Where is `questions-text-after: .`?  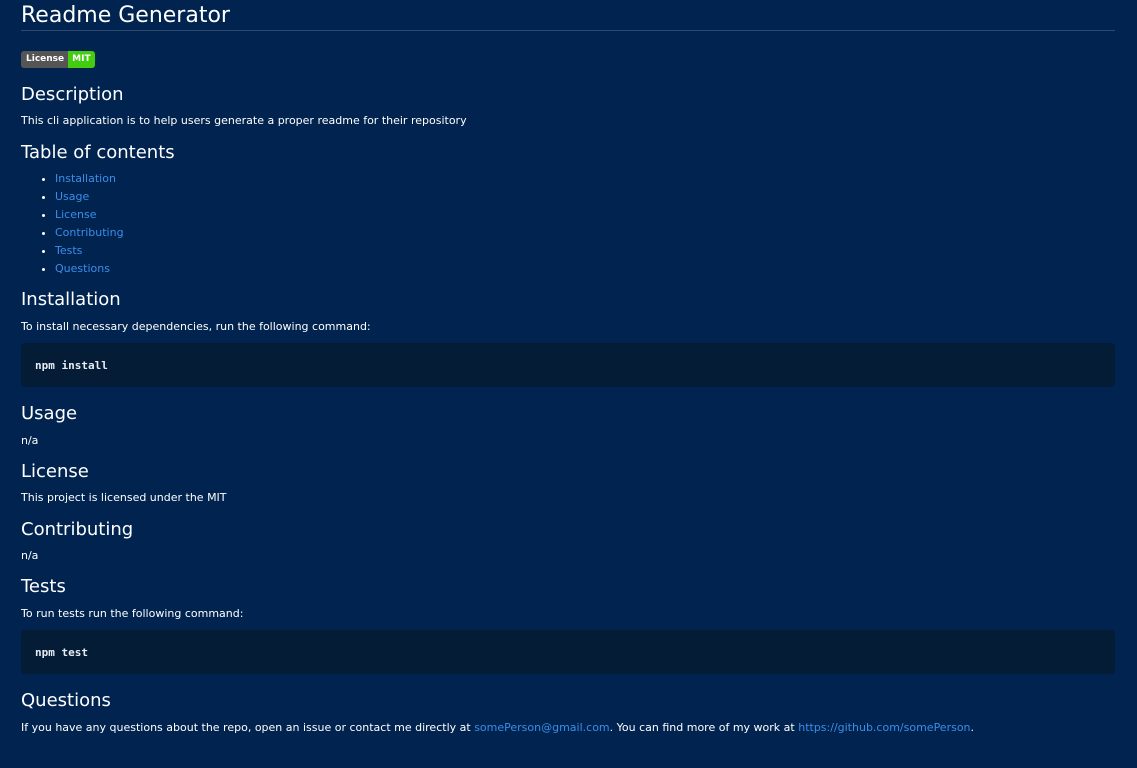 questions-text-after: . is located at coordinates (972, 727).